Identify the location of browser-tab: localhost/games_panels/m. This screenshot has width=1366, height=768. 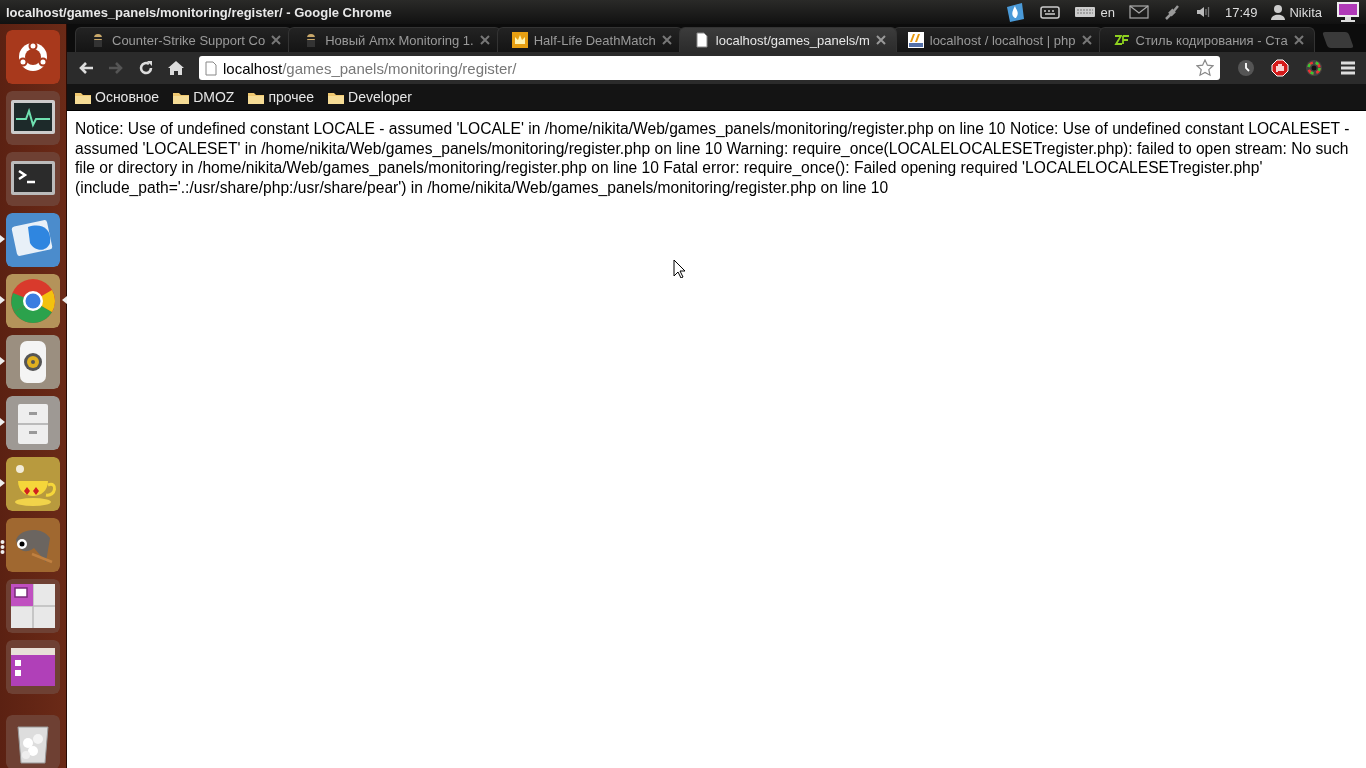
(787, 39).